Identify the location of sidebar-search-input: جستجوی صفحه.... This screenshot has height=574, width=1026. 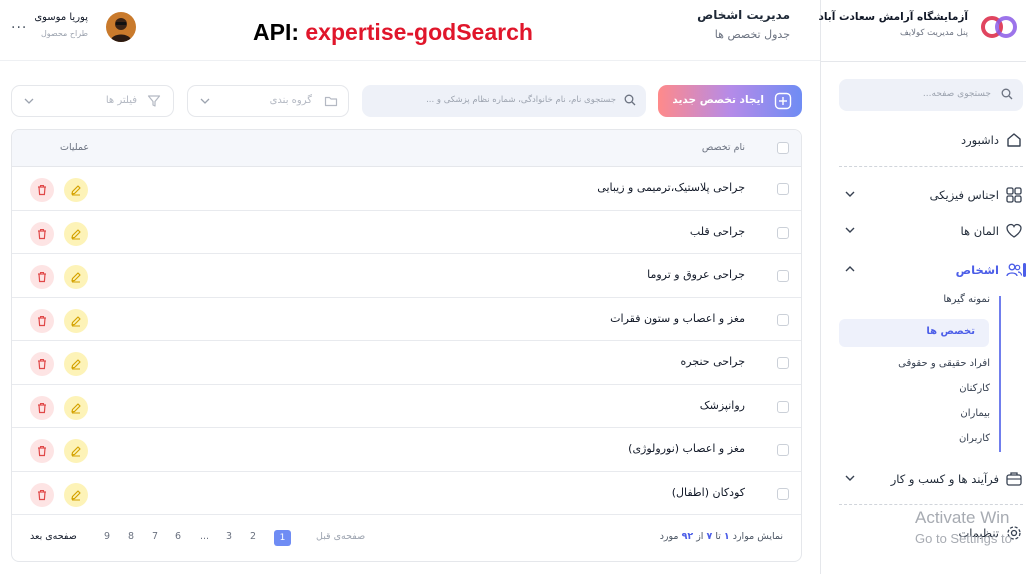
(931, 95).